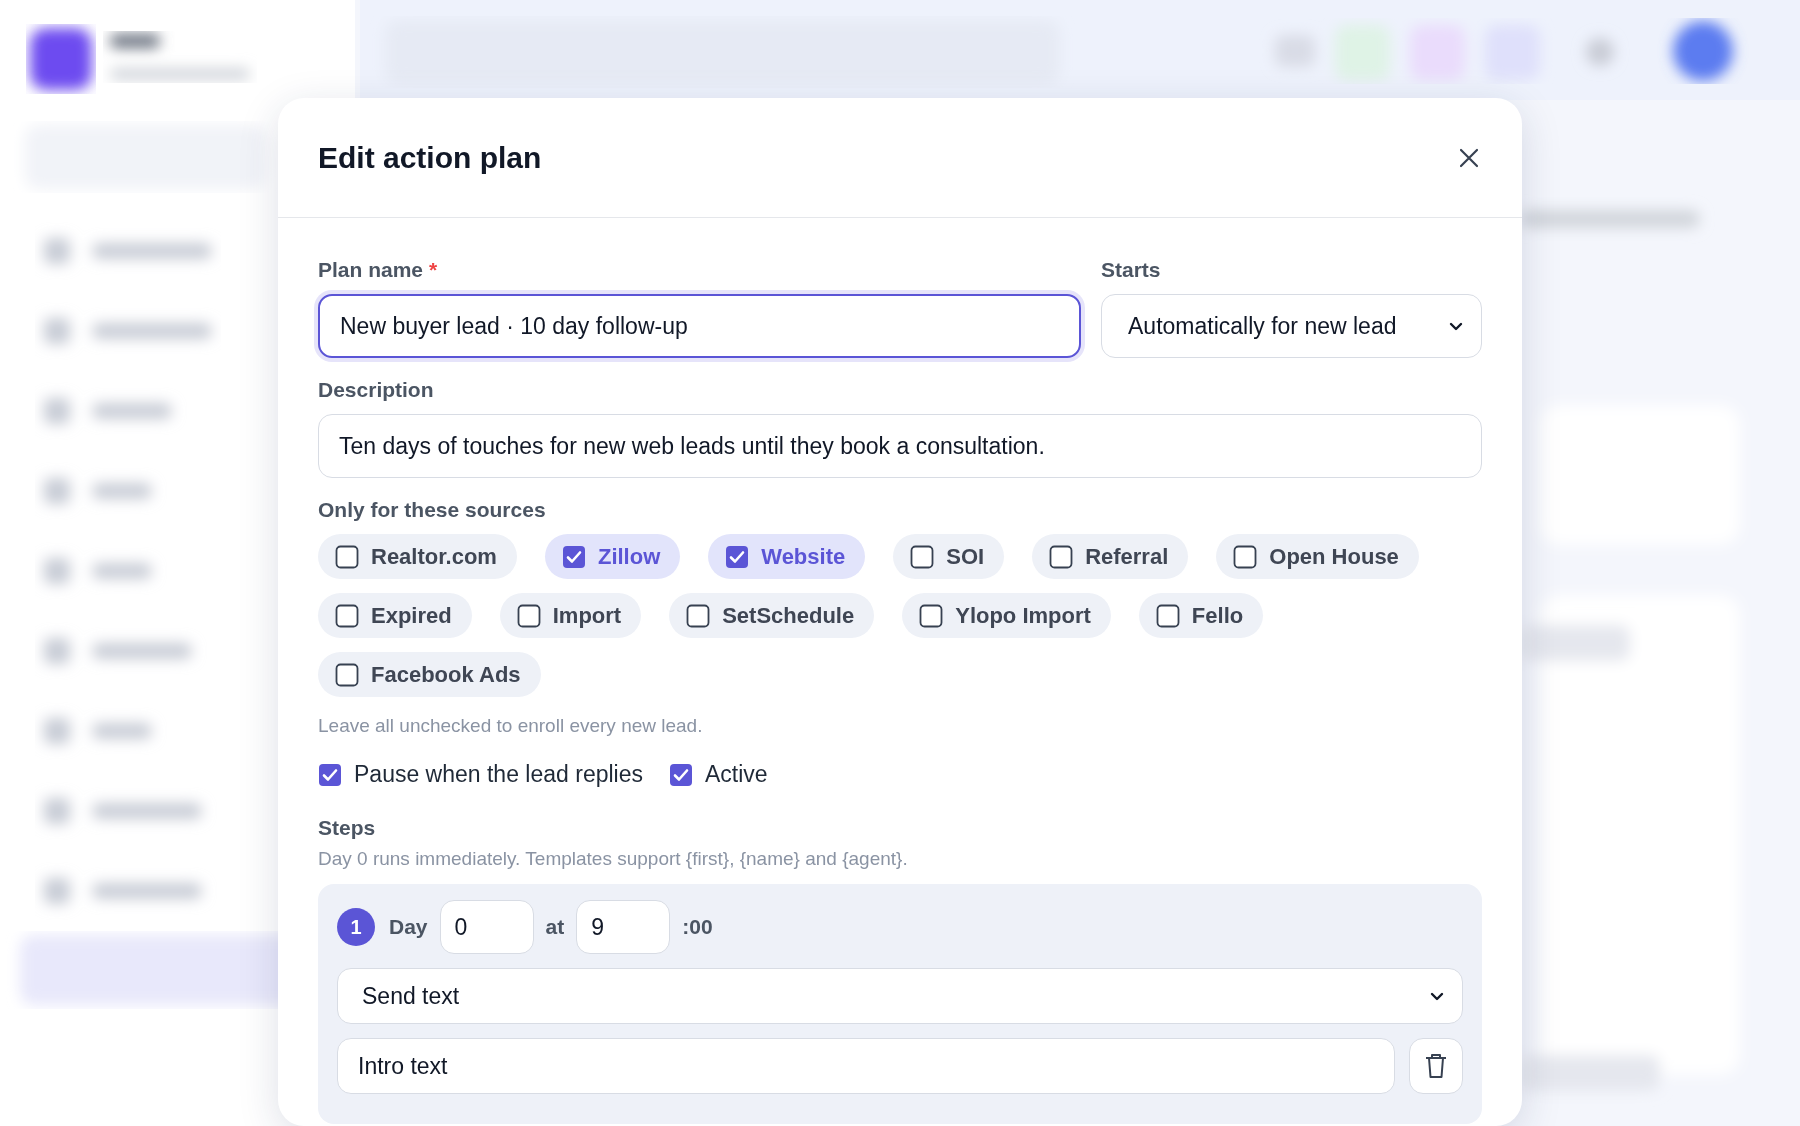  I want to click on checkbox-label: Active, so click(736, 774).